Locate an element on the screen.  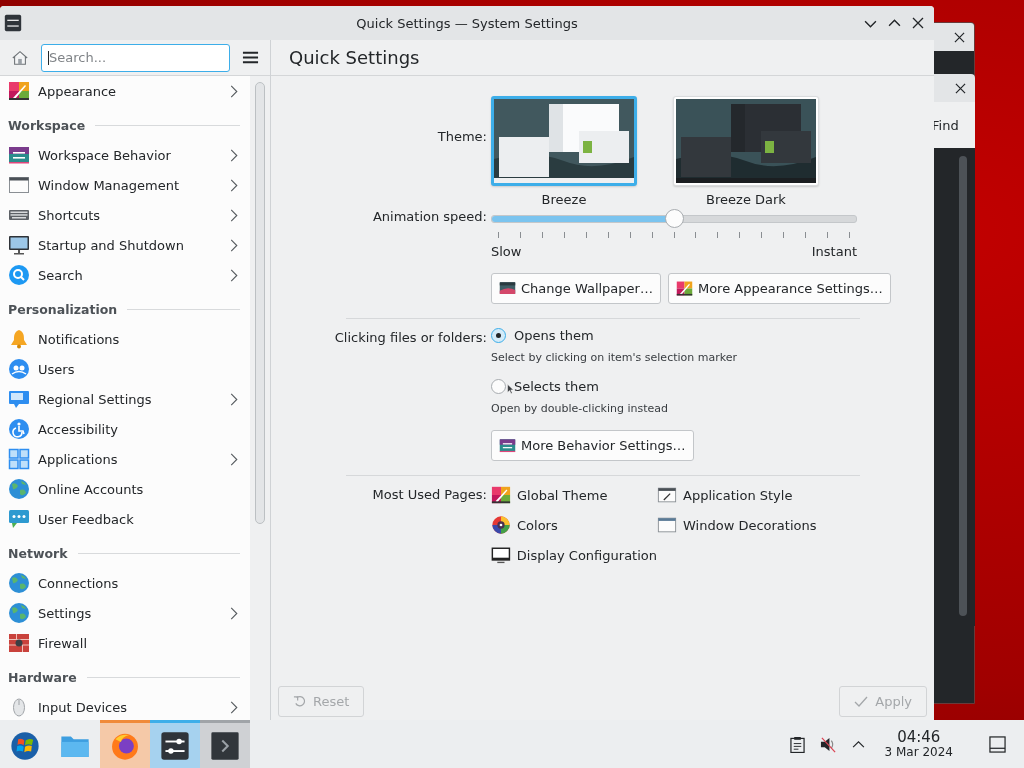
page-link: Display Configuration is located at coordinates (574, 555).